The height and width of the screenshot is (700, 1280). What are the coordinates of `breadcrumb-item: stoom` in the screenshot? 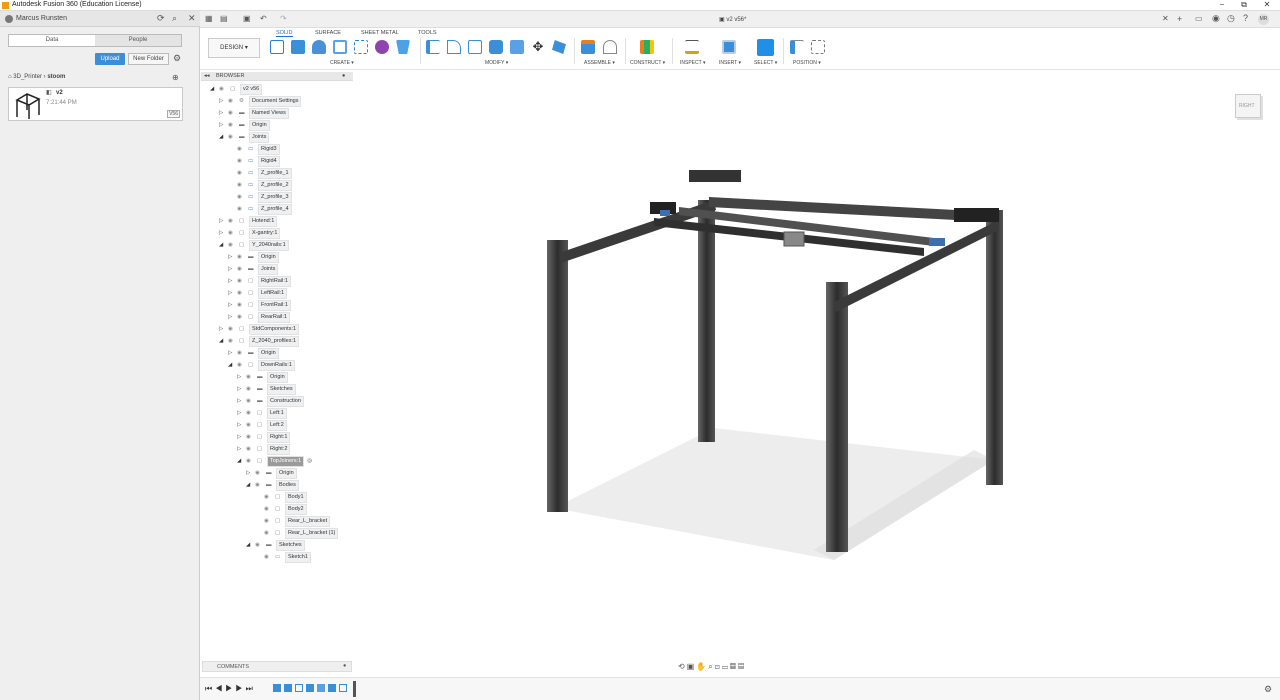 It's located at (56, 77).